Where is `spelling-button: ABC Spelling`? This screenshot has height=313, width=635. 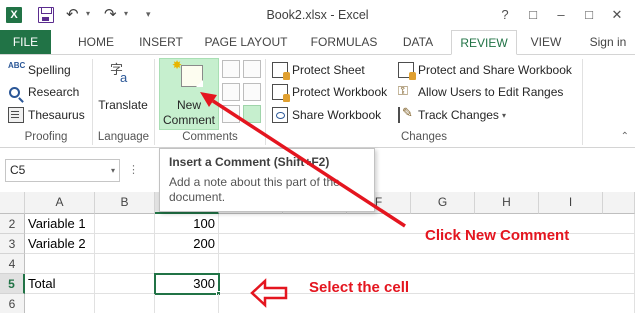
spelling-button: ABC Spelling is located at coordinates (39, 70).